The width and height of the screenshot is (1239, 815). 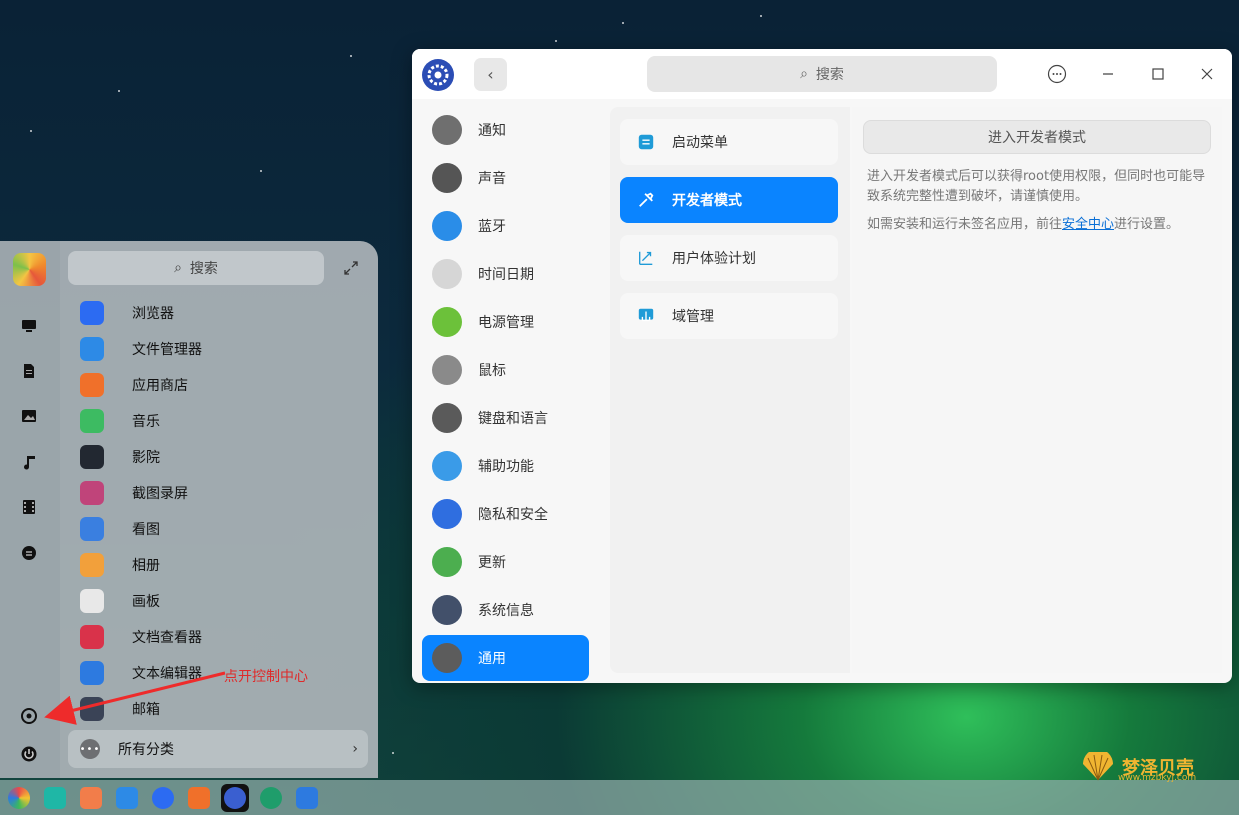 I want to click on nav-item: 键盘和语言, so click(x=505, y=418).